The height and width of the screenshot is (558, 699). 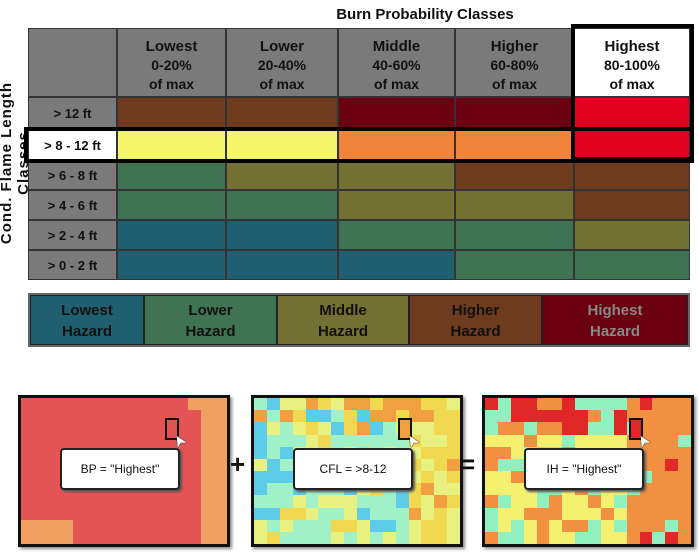 I want to click on row-label: > 4 - 6 ft, so click(x=72, y=205).